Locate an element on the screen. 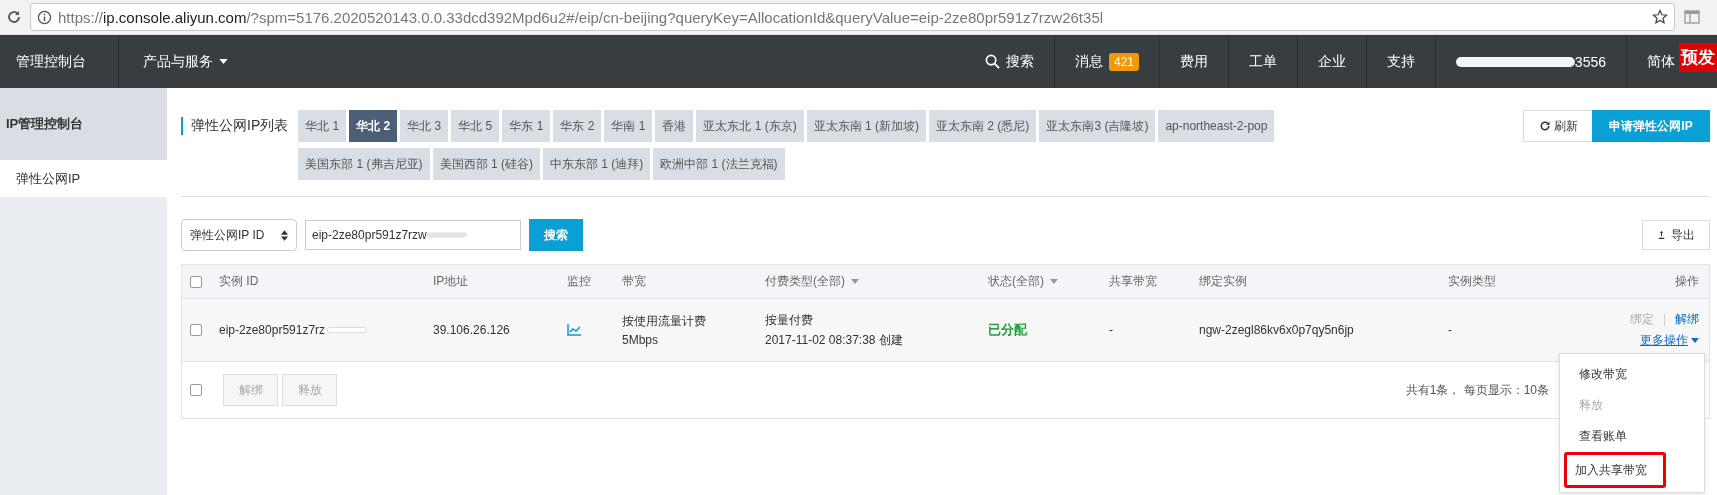 The image size is (1717, 495). nav-link: 支持 is located at coordinates (1400, 61).